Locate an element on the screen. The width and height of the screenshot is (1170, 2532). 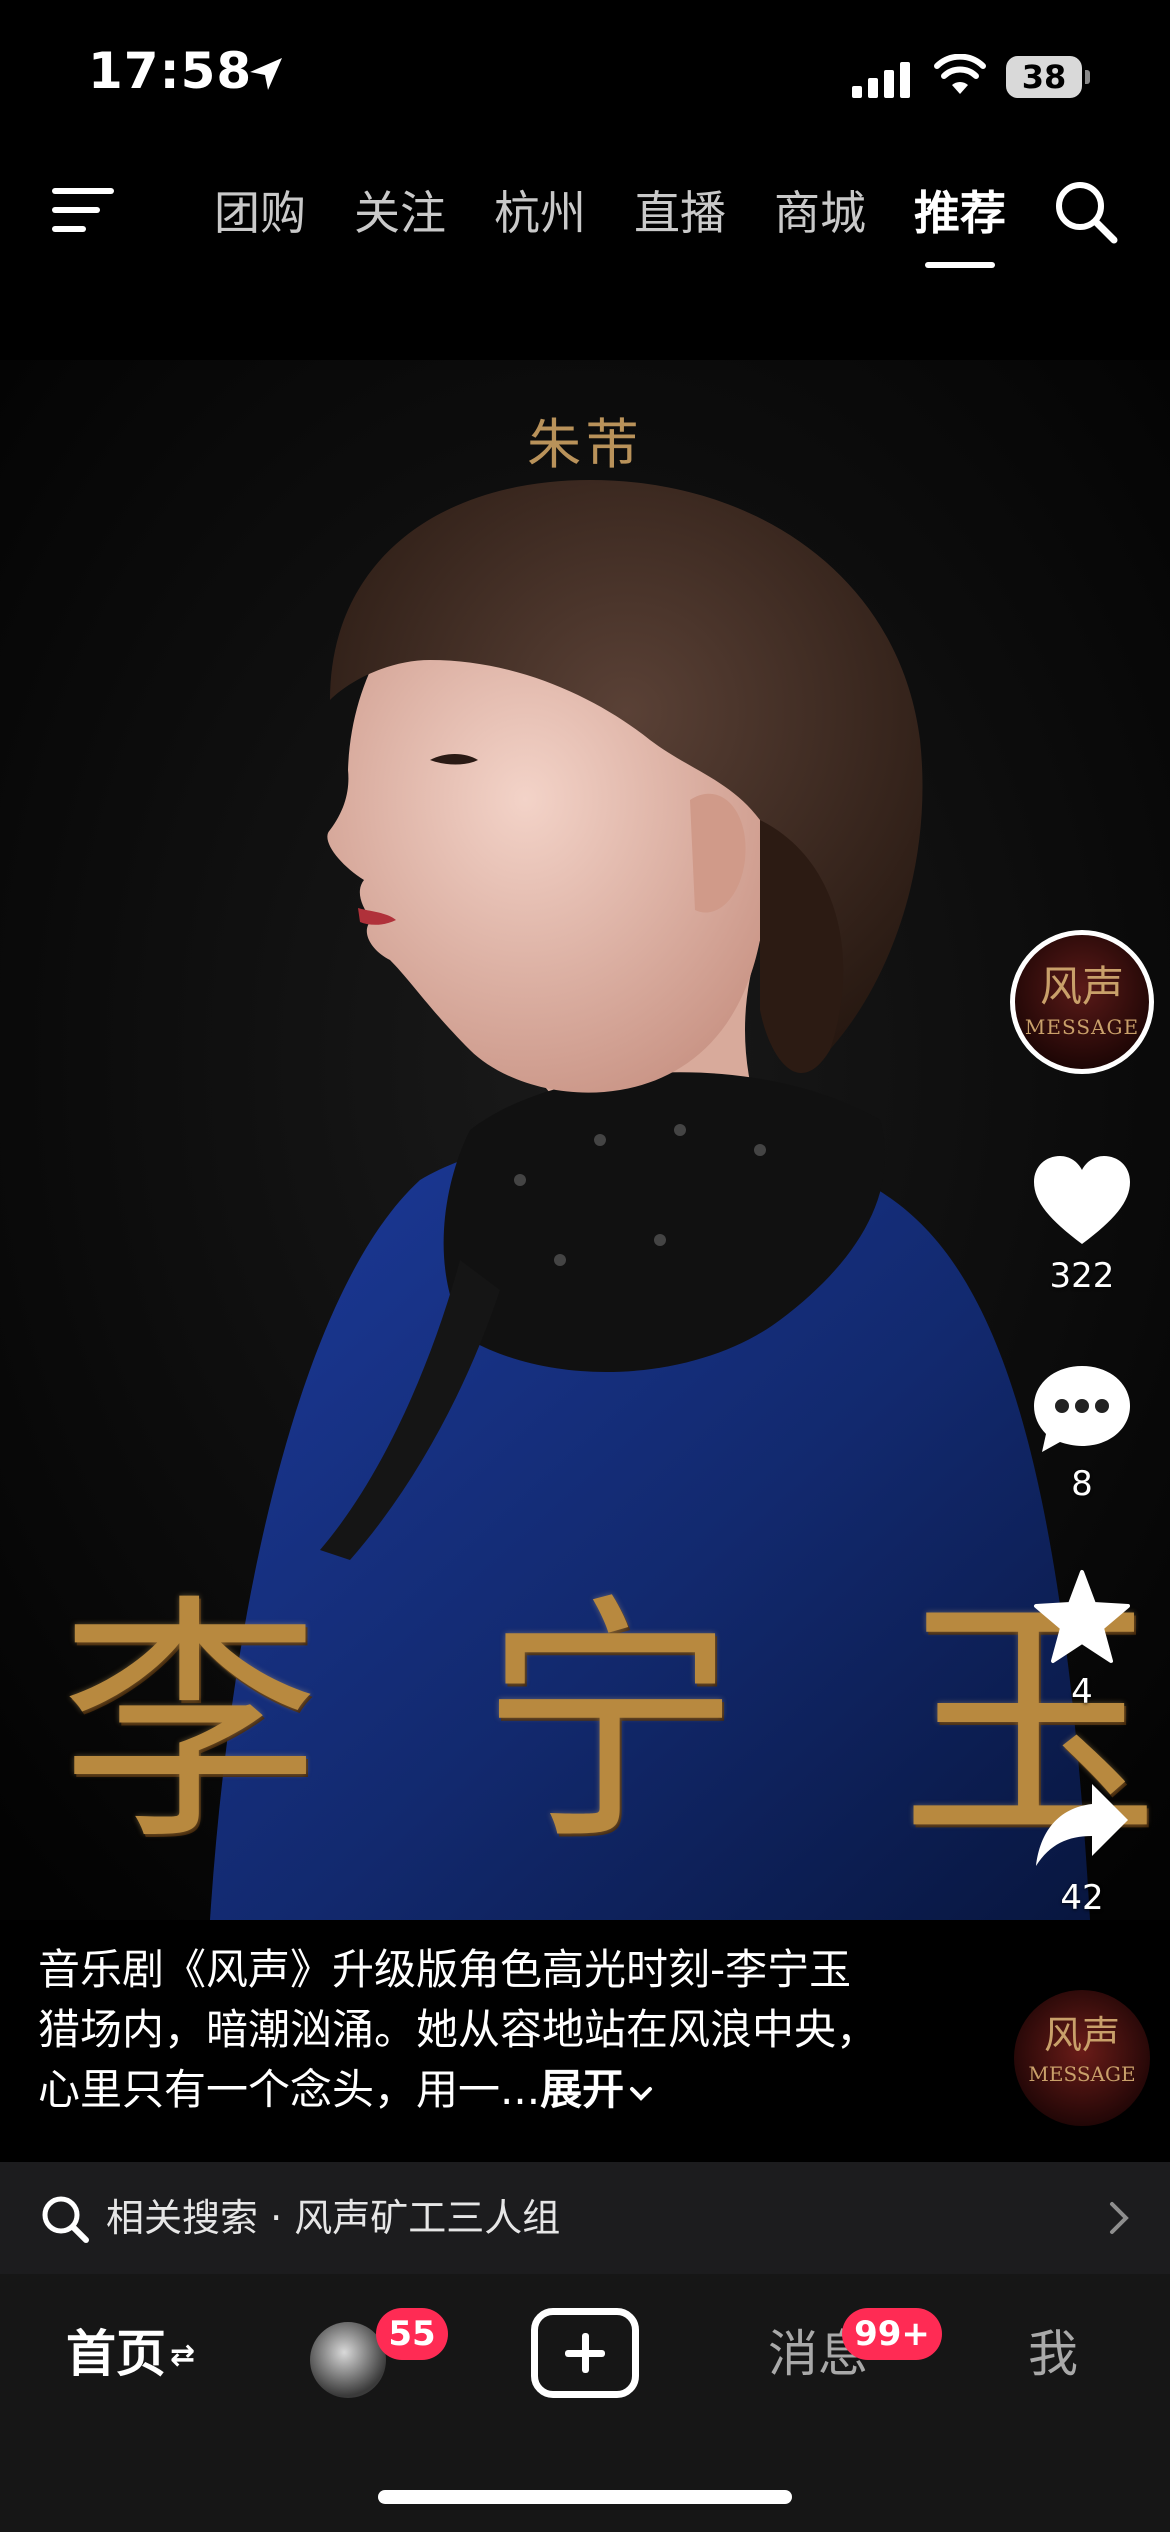
caption-expand-link: 展开 is located at coordinates (582, 2089).